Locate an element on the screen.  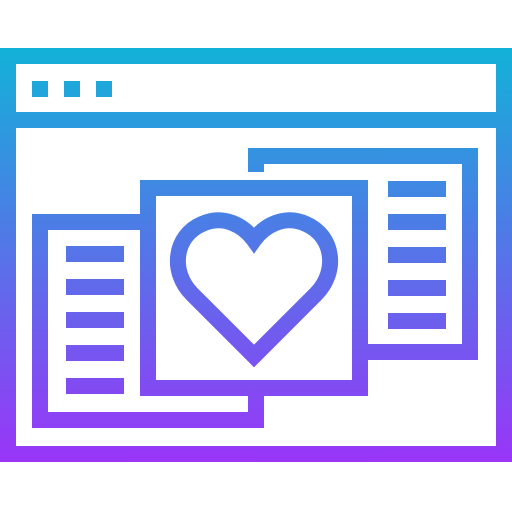
right-document-lines is located at coordinates (417, 255).